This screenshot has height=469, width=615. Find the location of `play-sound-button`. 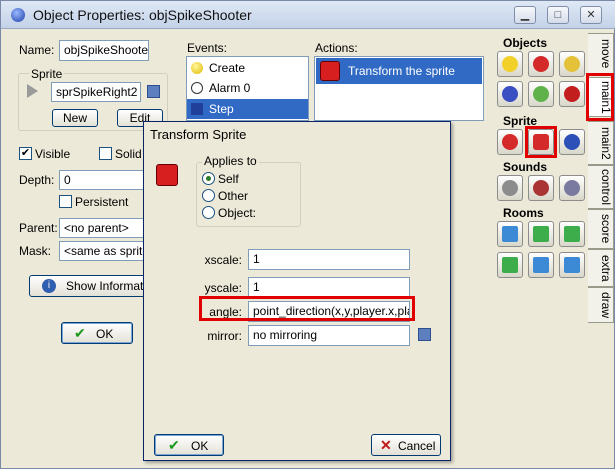

play-sound-button is located at coordinates (510, 188).